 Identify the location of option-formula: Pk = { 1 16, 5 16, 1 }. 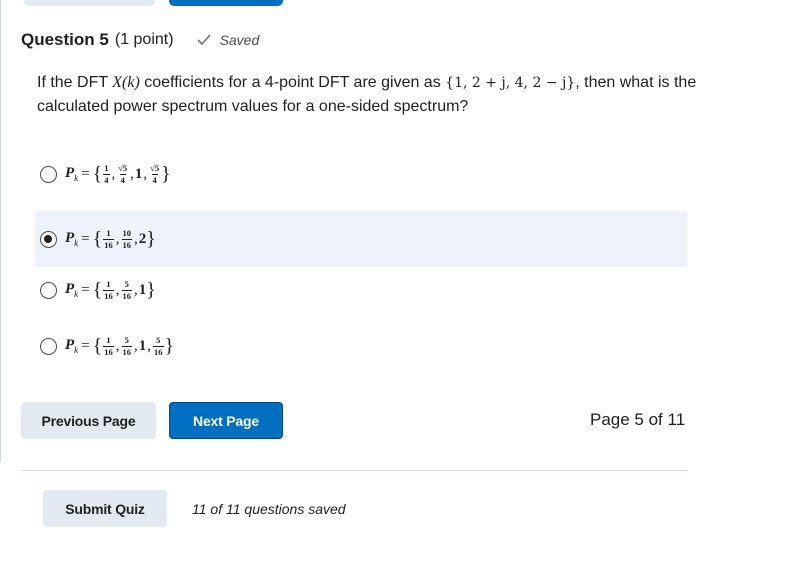
(110, 290).